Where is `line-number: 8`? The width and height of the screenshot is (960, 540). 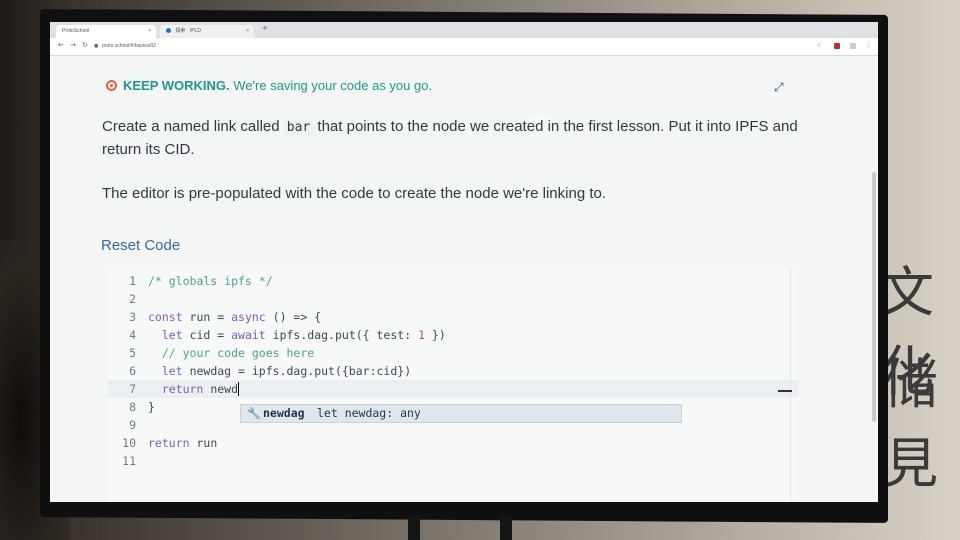
line-number: 8 is located at coordinates (132, 407).